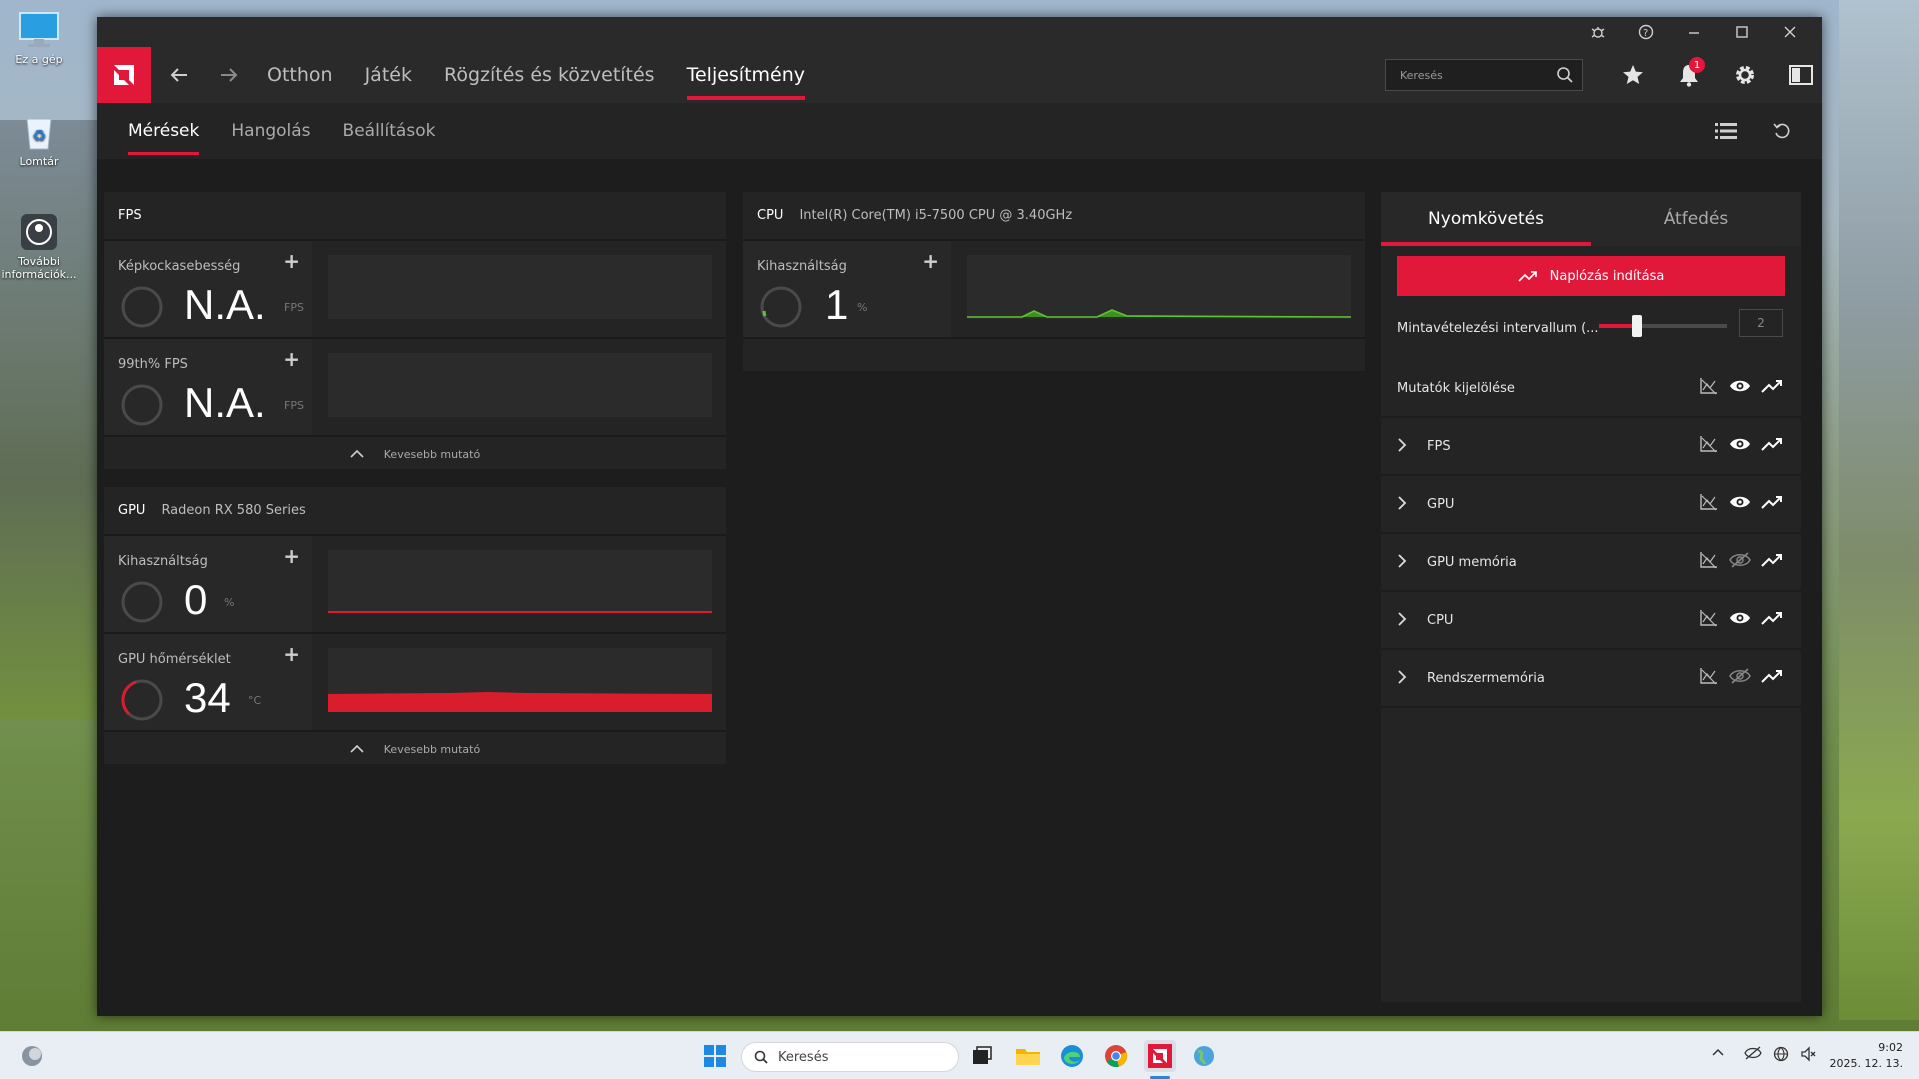  I want to click on metric-group-label: FPS, so click(1439, 446).